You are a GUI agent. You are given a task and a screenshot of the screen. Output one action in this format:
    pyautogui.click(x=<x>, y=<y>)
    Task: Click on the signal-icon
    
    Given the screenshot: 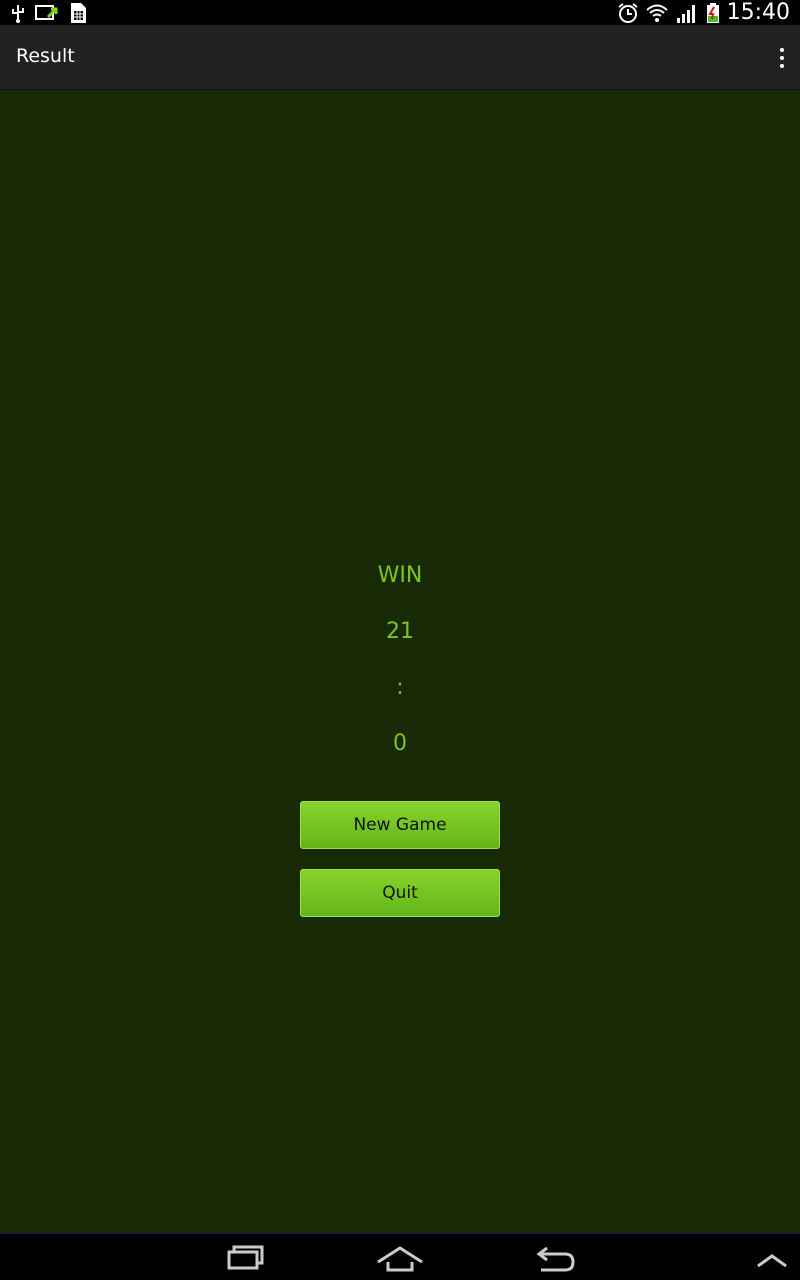 What is the action you would take?
    pyautogui.click(x=685, y=13)
    